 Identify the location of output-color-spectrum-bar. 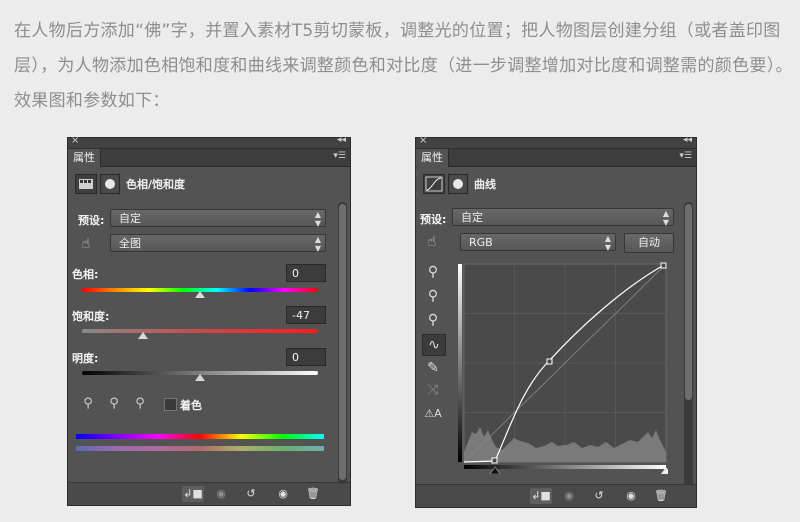
(200, 448).